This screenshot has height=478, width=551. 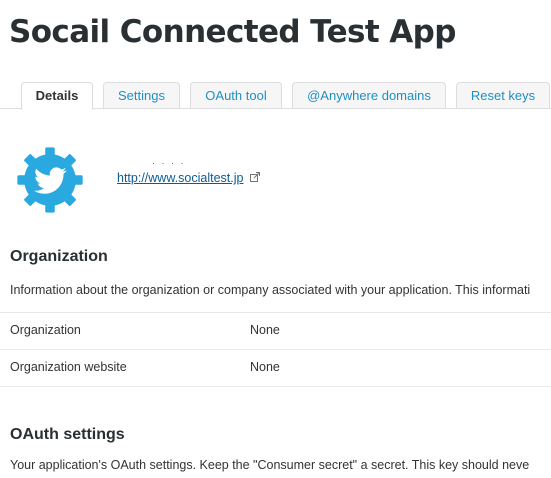 What do you see at coordinates (68, 367) in the screenshot?
I see `row-label: Organization website` at bounding box center [68, 367].